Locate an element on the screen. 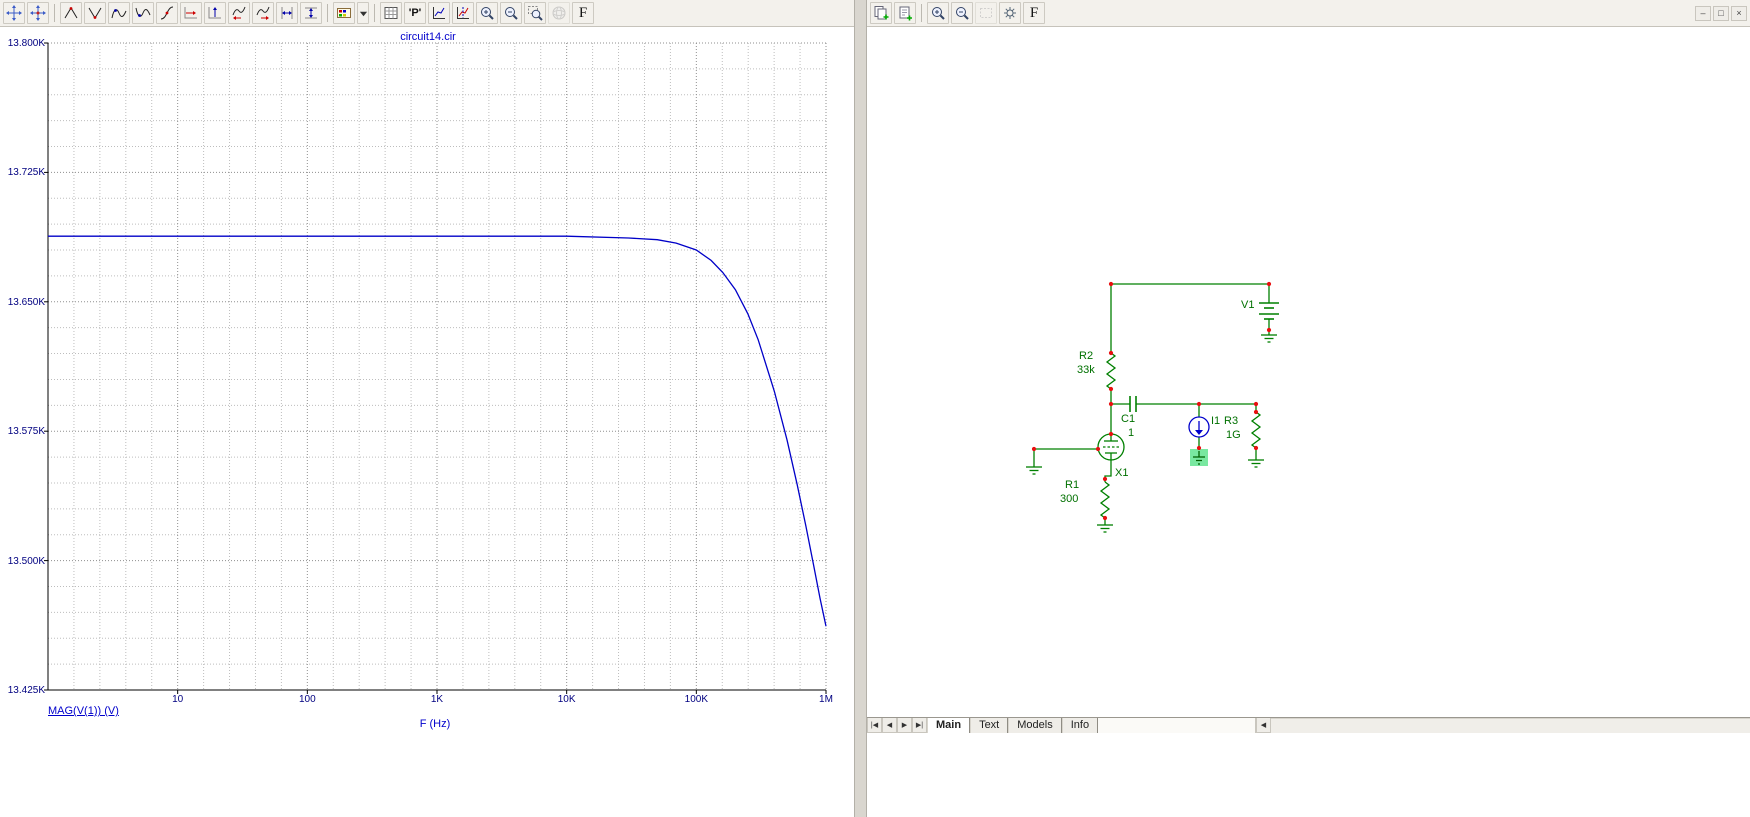 The width and height of the screenshot is (1750, 817). peak-button is located at coordinates (71, 13).